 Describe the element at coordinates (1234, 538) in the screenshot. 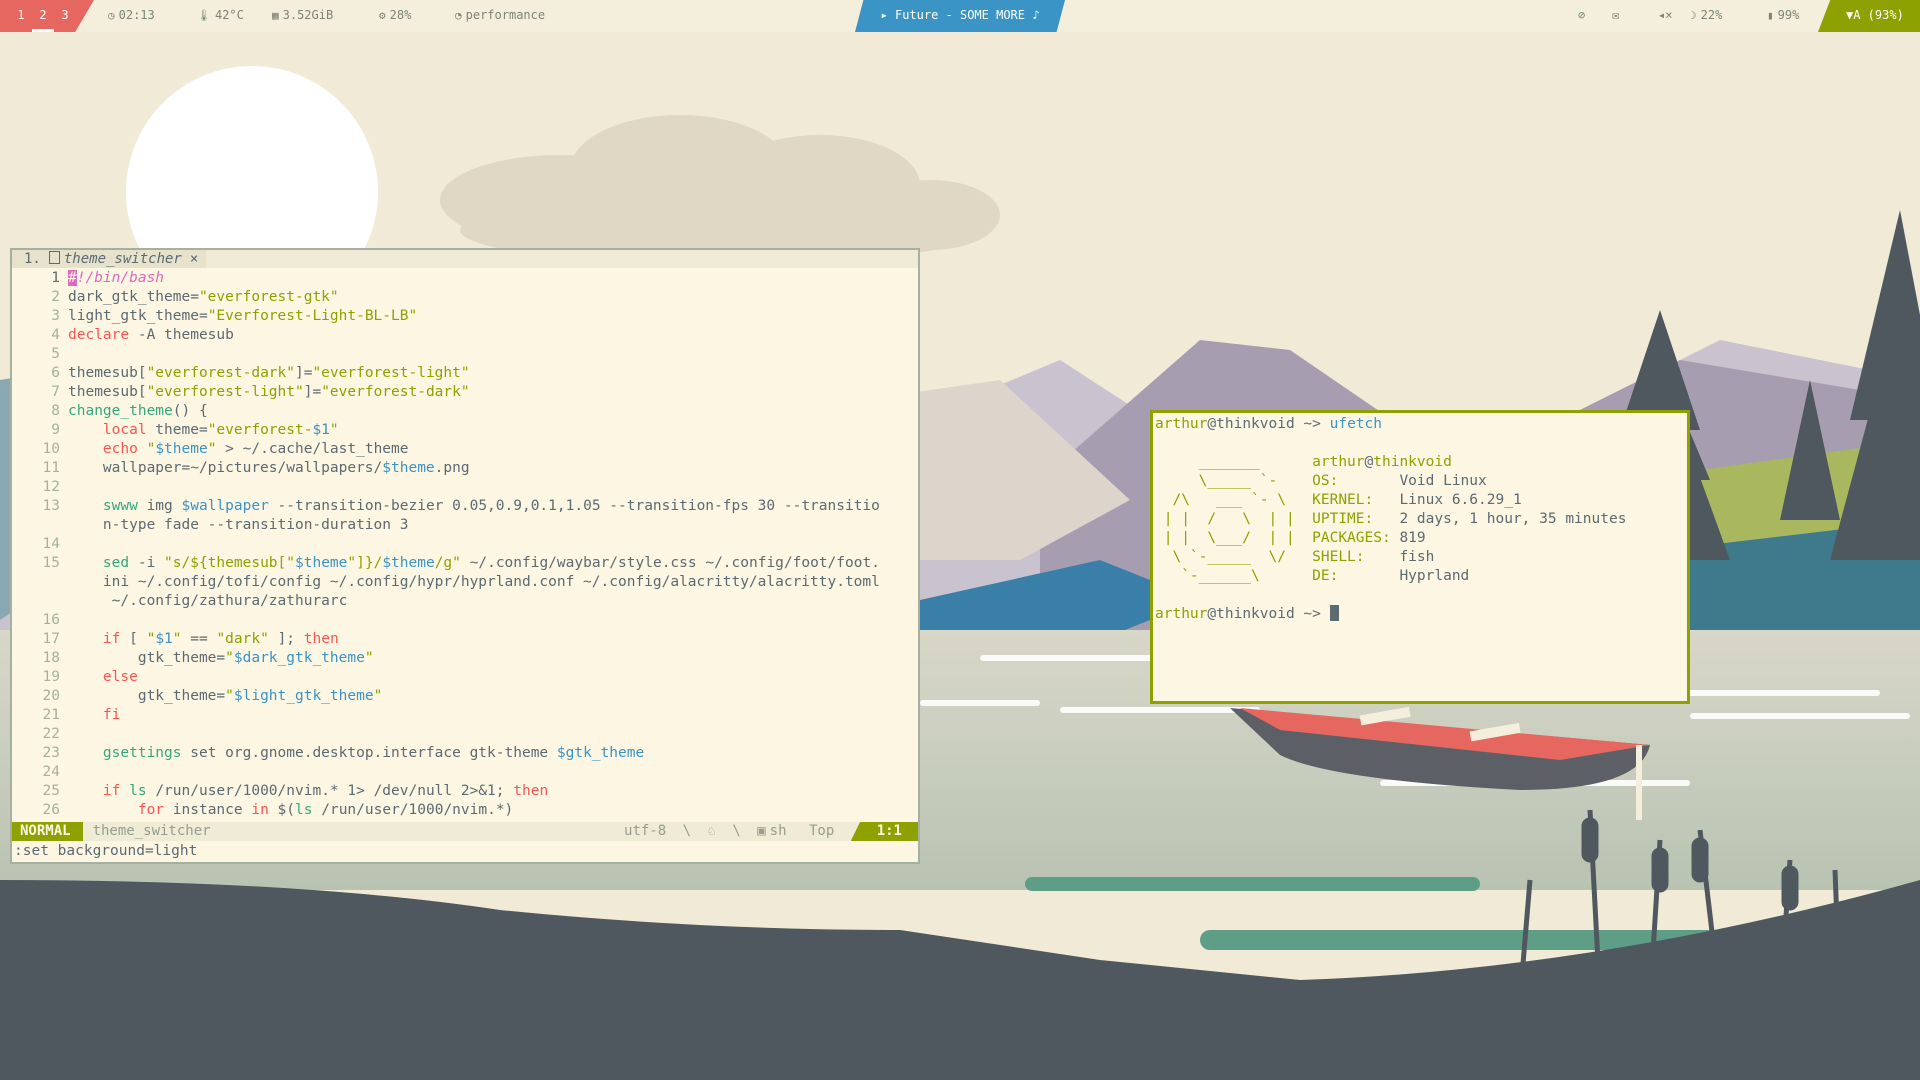

I see `void-logo-ascii: | | \___/ | |` at that location.